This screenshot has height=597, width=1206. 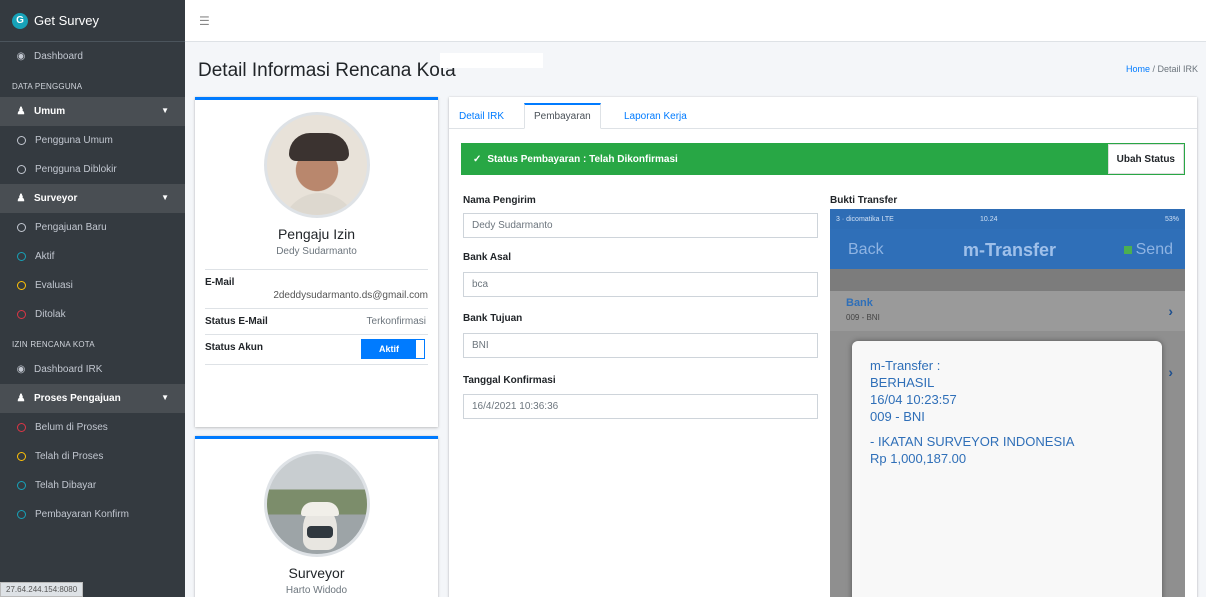 What do you see at coordinates (92, 198) in the screenshot?
I see `sidebar-item-surveyor: ♟ Surveyor ▼` at bounding box center [92, 198].